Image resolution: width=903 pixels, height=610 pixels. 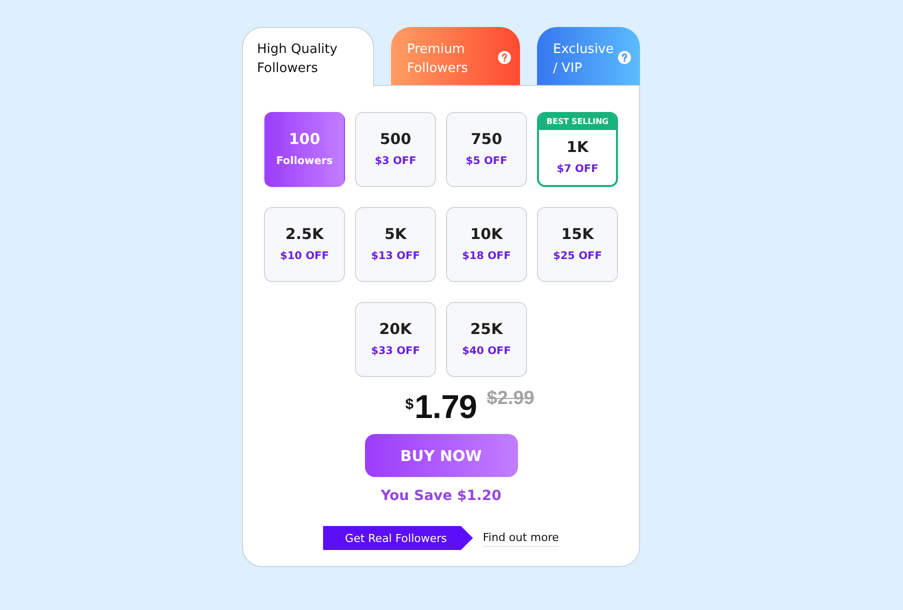 What do you see at coordinates (395, 149) in the screenshot?
I see `package-option: 500 $3 OFF` at bounding box center [395, 149].